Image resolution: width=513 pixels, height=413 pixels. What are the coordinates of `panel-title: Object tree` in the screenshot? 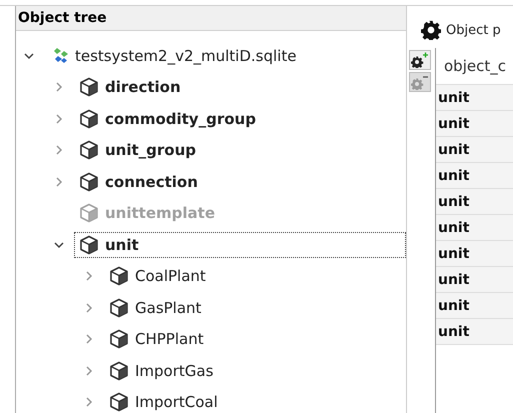 It's located at (211, 18).